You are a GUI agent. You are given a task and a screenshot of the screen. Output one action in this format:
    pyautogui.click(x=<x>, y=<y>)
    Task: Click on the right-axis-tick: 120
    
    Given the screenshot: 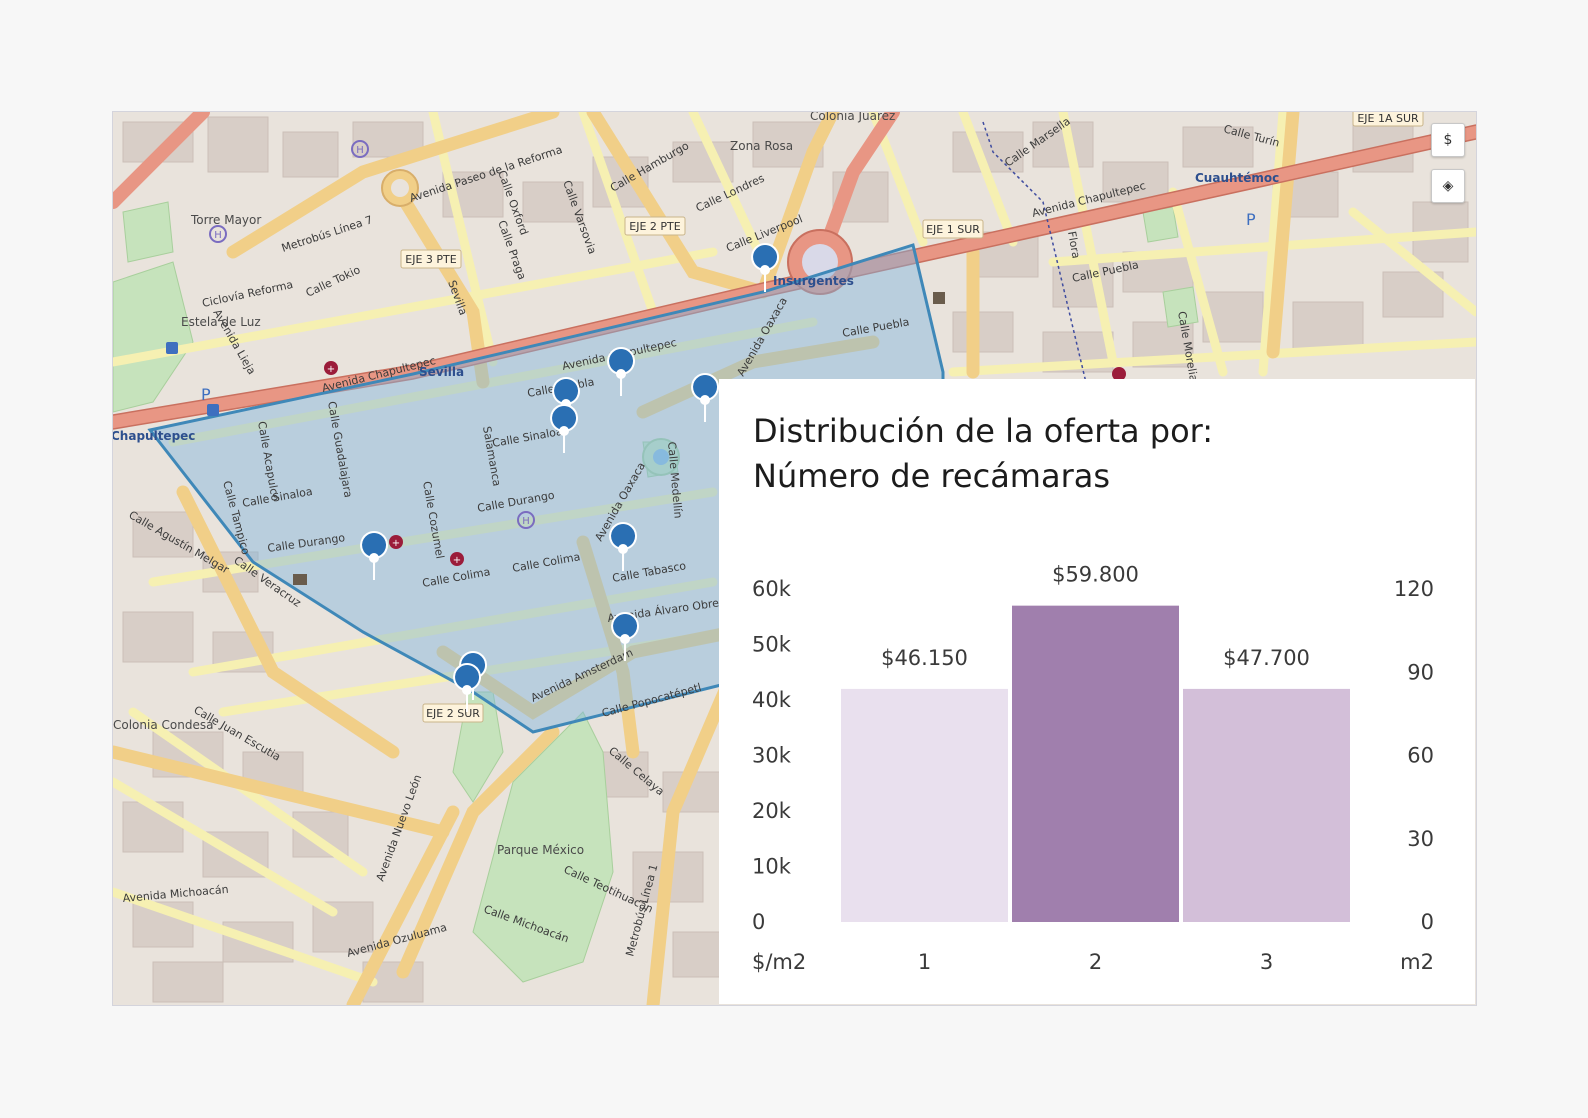 What is the action you would take?
    pyautogui.click(x=1414, y=589)
    